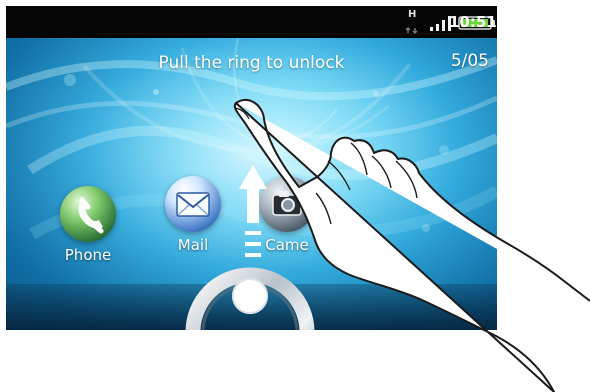 The height and width of the screenshot is (392, 590). What do you see at coordinates (251, 22) in the screenshot?
I see `status-bar: H 10:51` at bounding box center [251, 22].